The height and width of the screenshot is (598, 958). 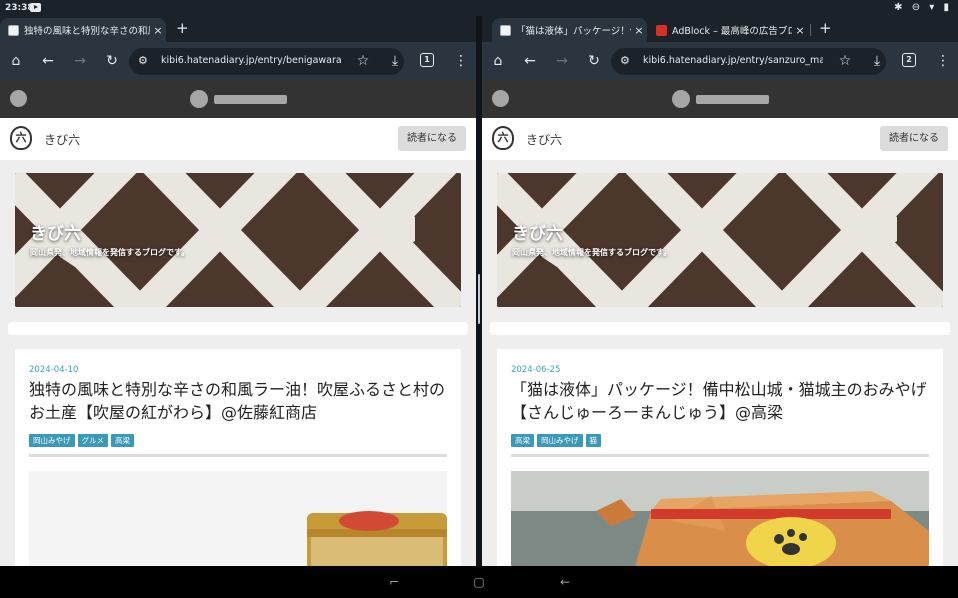 I want to click on tab-article: 「猫は液体」パッケージ！備中松 ×, so click(x=569, y=30).